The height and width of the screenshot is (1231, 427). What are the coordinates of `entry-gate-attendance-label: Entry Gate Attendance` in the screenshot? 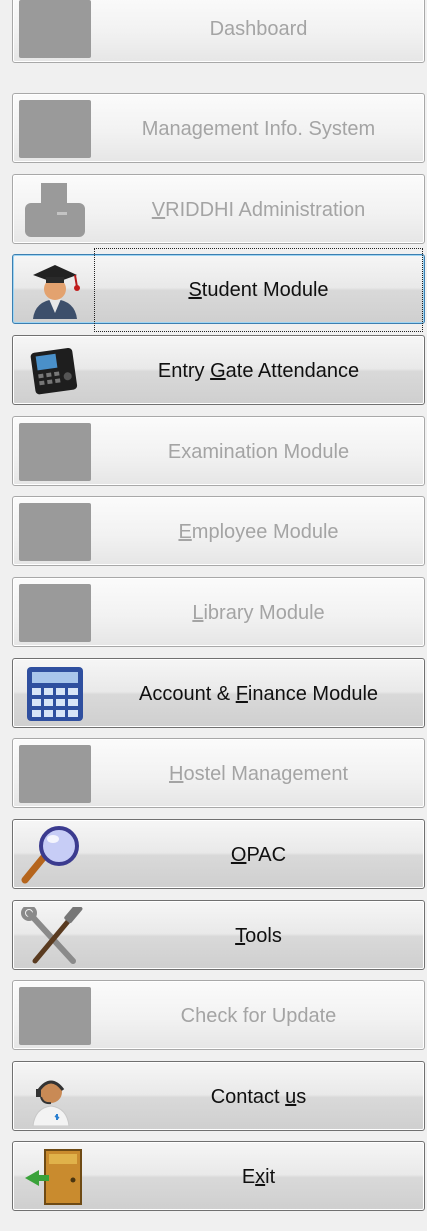 It's located at (258, 370).